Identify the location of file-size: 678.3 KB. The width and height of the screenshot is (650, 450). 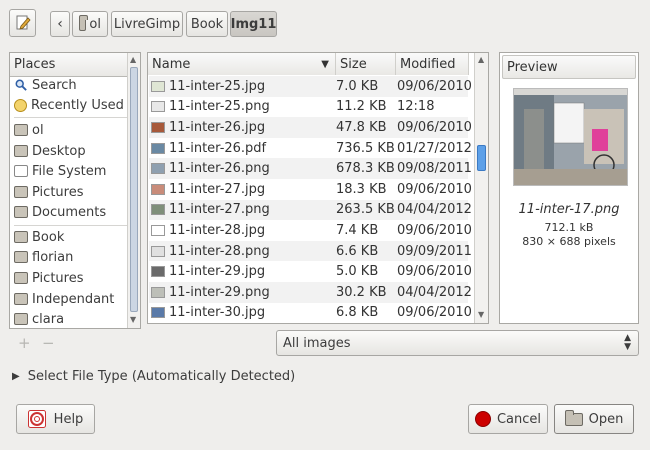
(365, 169).